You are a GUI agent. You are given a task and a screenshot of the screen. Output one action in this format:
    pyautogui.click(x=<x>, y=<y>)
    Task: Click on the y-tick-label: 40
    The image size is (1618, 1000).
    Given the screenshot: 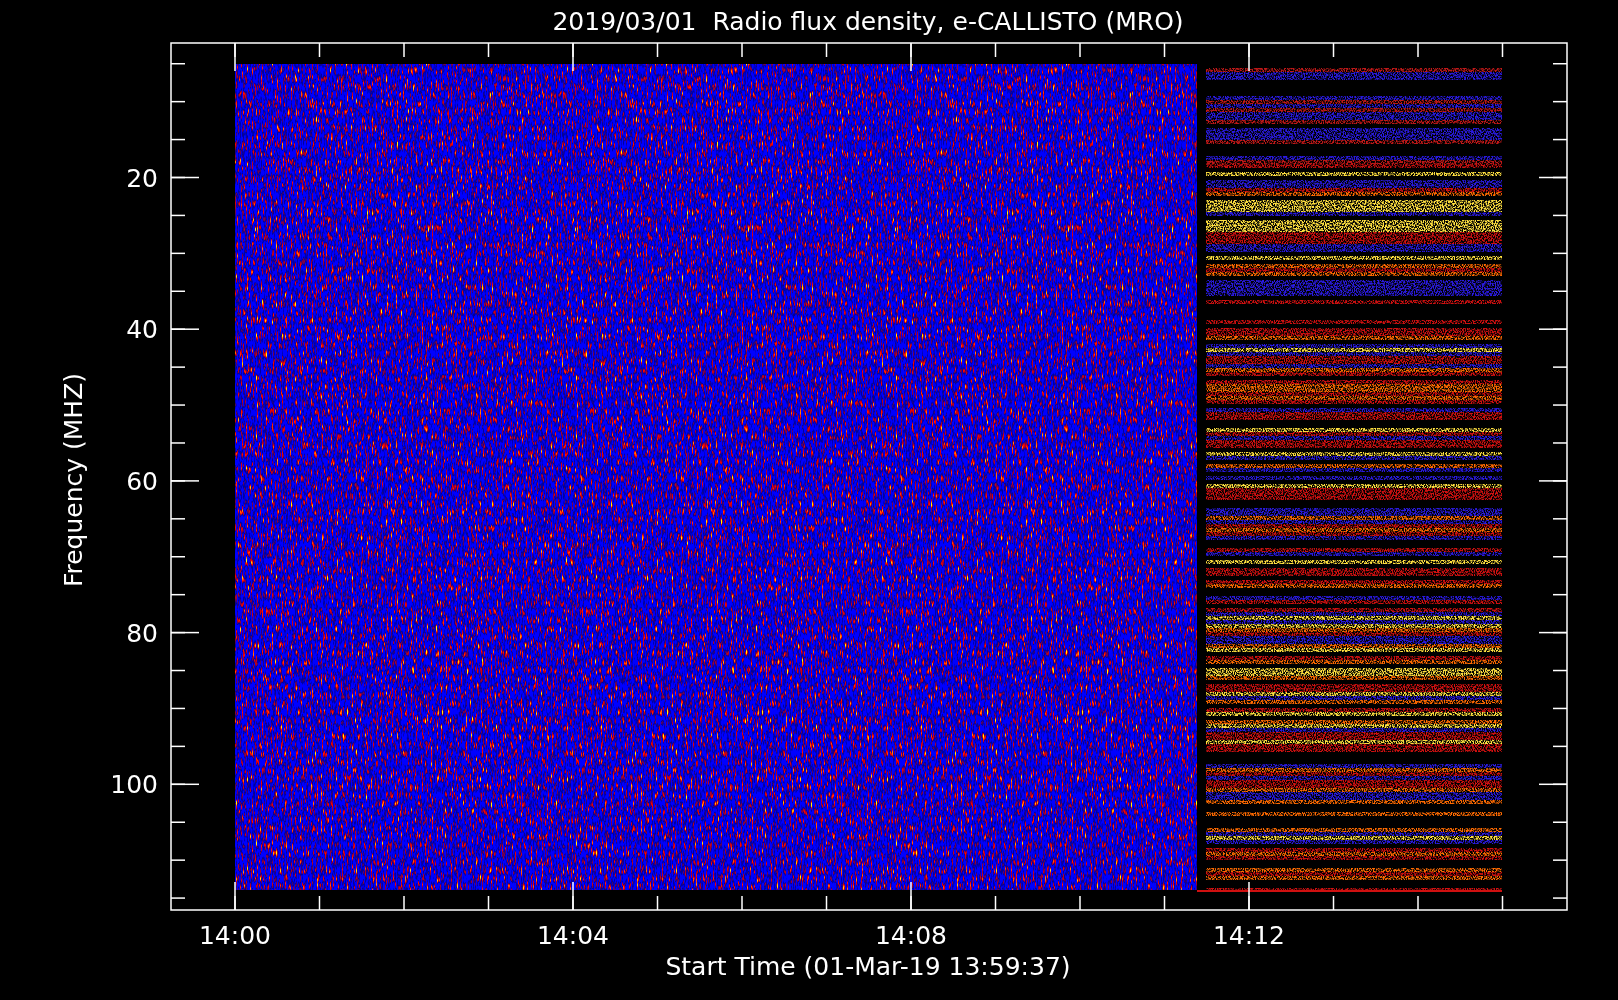 What is the action you would take?
    pyautogui.click(x=142, y=330)
    